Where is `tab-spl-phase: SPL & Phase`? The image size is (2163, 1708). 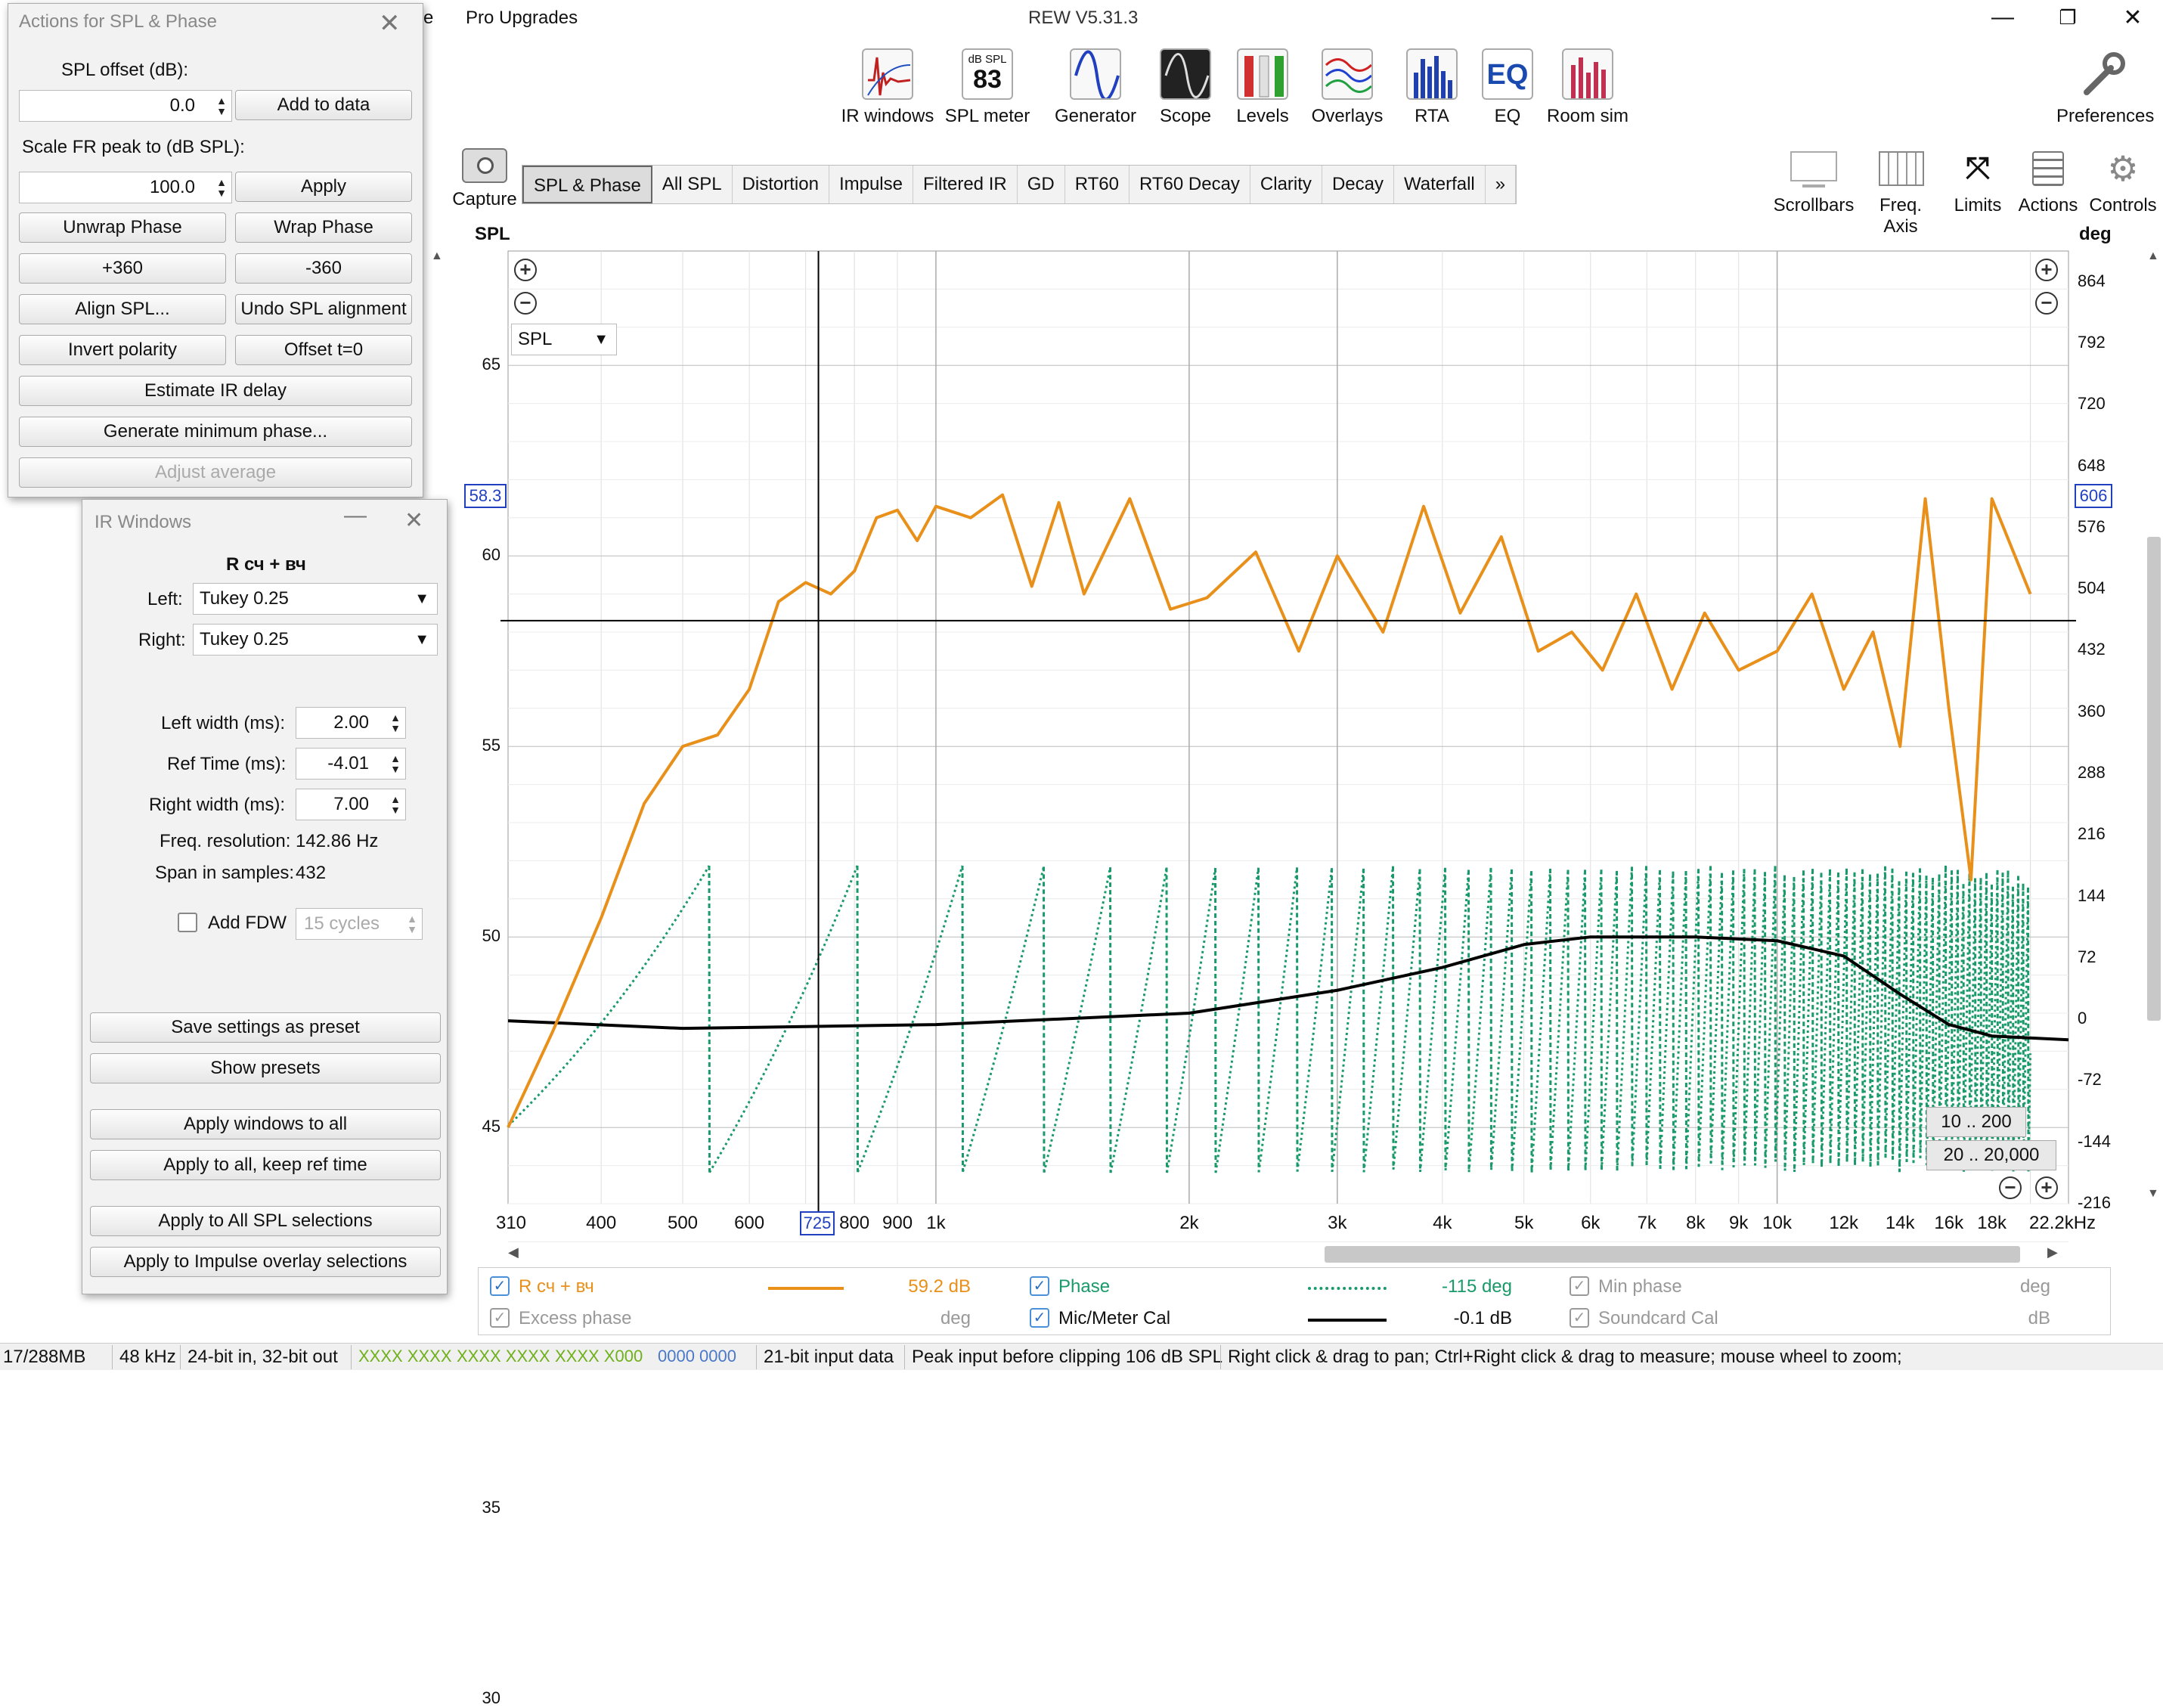 tab-spl-phase: SPL & Phase is located at coordinates (587, 184).